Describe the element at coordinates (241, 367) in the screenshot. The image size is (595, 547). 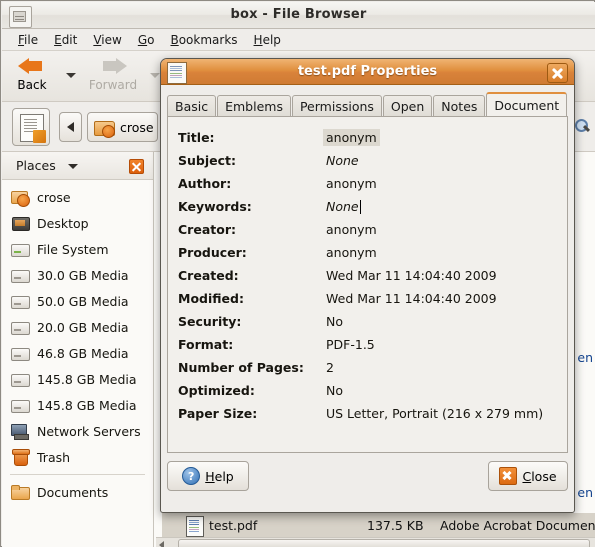
I see `property-label: Number of Pages:` at that location.